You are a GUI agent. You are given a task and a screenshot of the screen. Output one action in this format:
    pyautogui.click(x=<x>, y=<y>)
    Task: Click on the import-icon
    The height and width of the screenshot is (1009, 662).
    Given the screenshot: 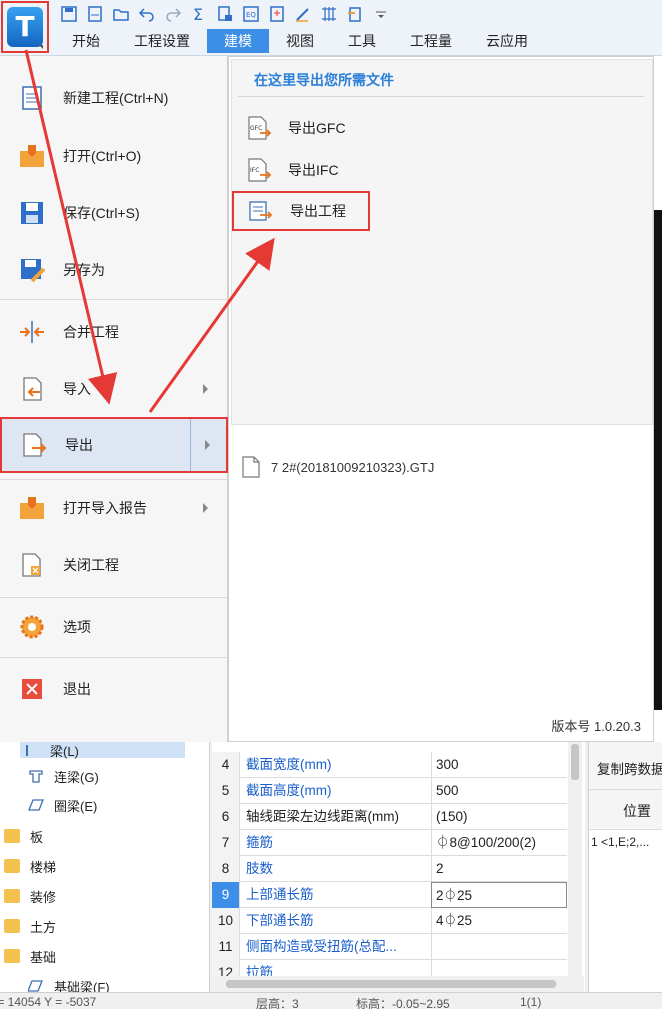 What is the action you would take?
    pyautogui.click(x=32, y=389)
    